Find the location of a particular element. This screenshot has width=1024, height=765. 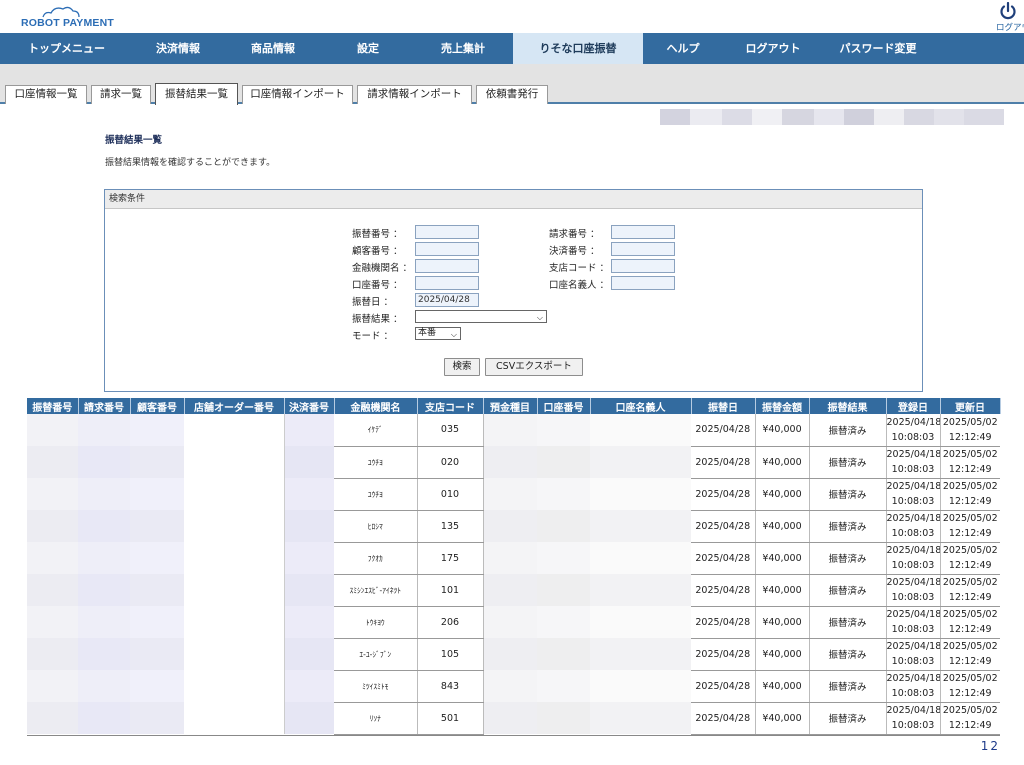

column-header: 振替日 is located at coordinates (723, 406).